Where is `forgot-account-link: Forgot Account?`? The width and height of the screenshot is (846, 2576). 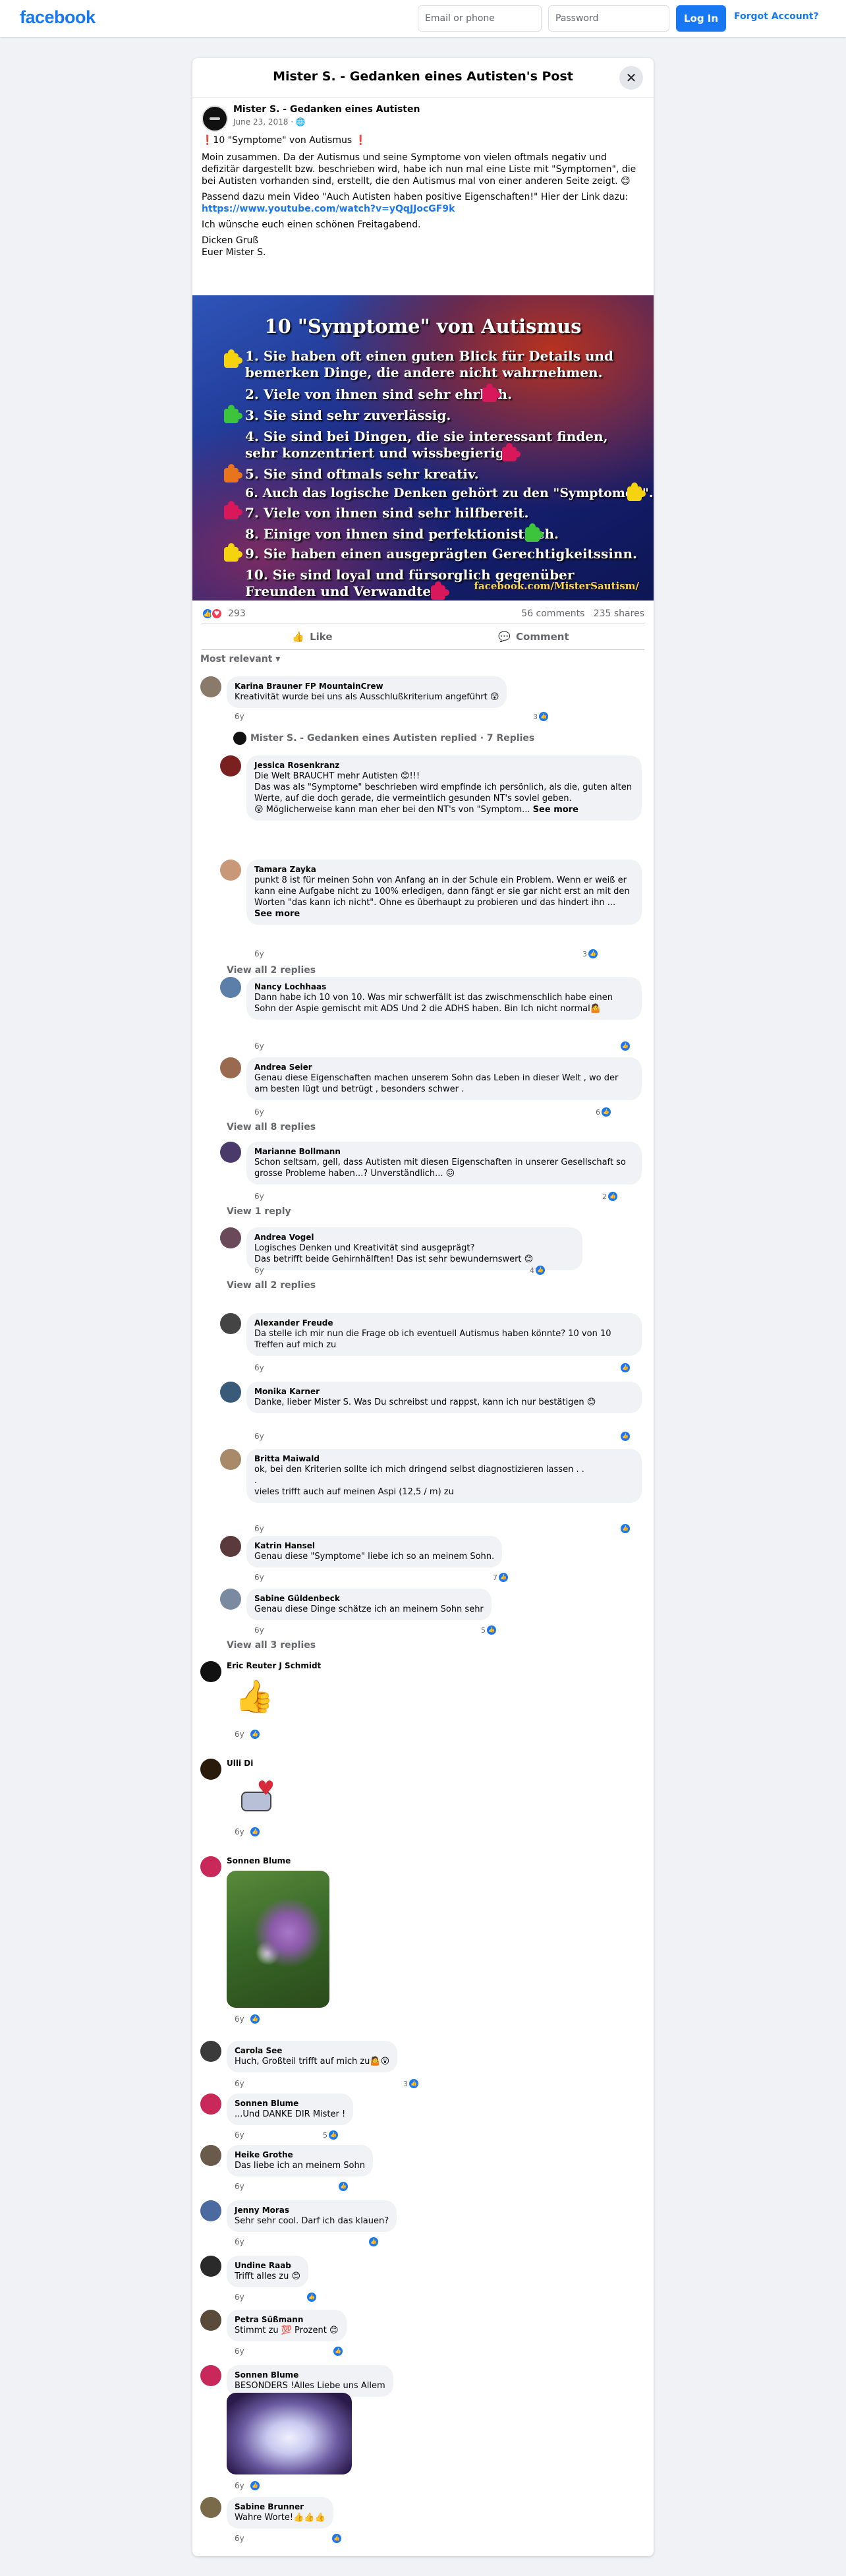
forgot-account-link: Forgot Account? is located at coordinates (776, 16).